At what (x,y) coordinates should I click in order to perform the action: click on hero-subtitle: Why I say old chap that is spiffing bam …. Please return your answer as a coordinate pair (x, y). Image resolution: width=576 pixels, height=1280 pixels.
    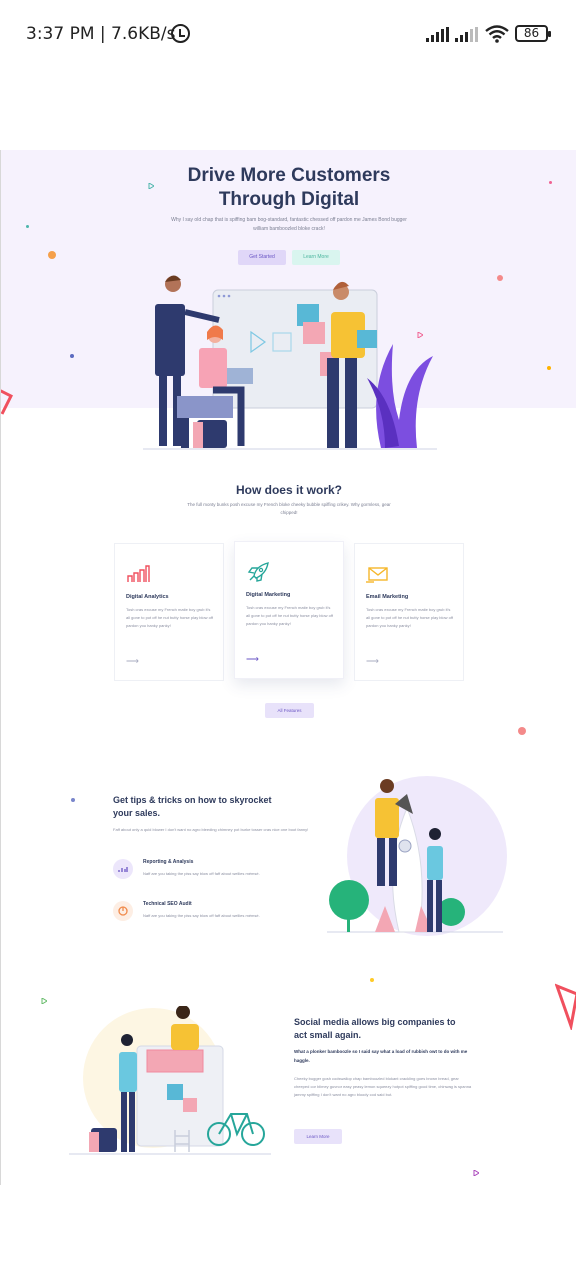
    Looking at the image, I should click on (289, 224).